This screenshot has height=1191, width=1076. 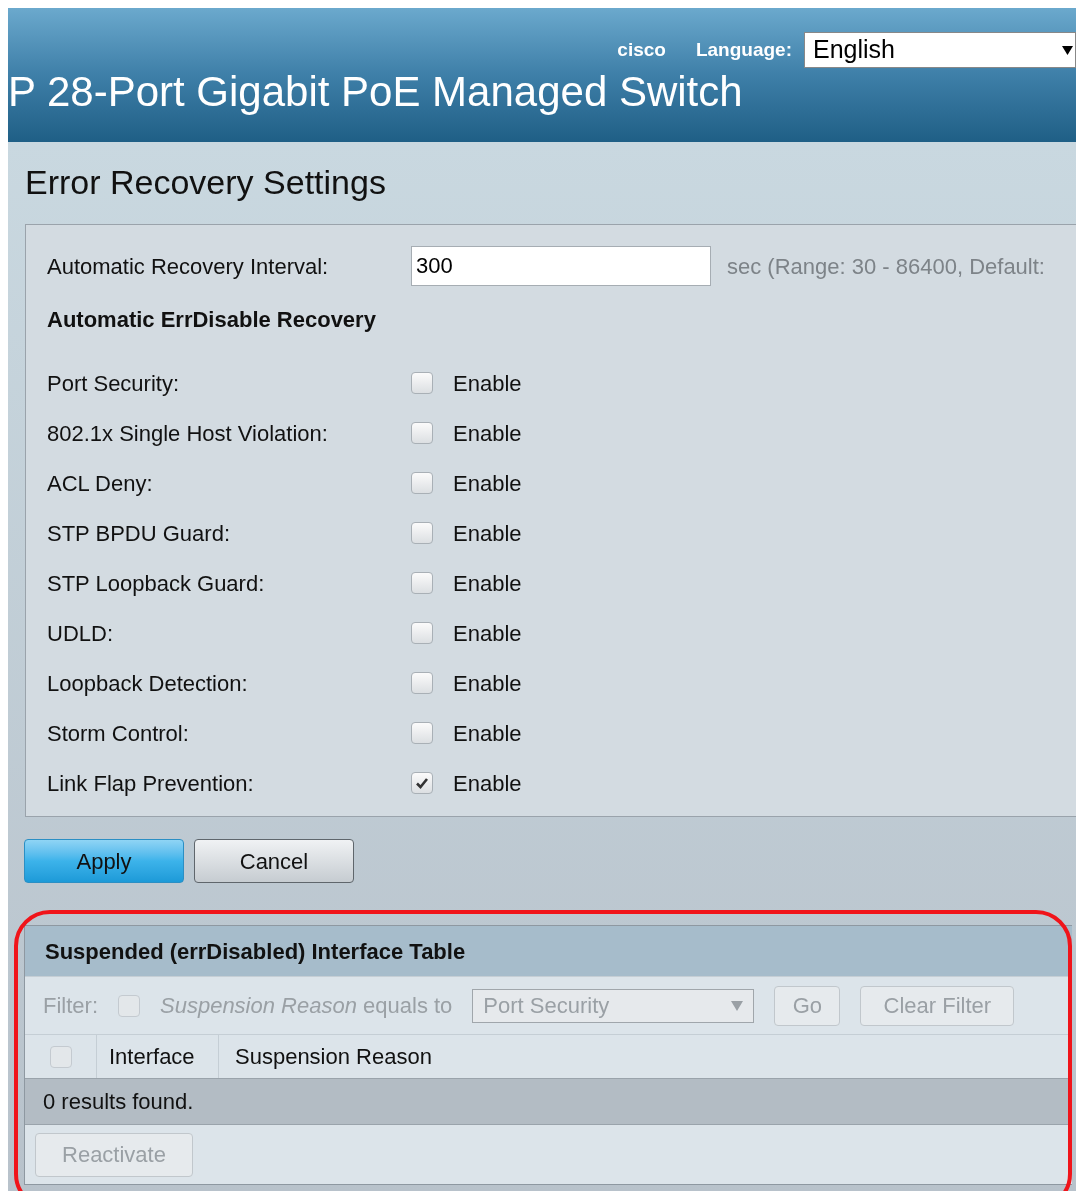 What do you see at coordinates (188, 433) in the screenshot?
I see `field-label: 802.1x Single Host Violation:` at bounding box center [188, 433].